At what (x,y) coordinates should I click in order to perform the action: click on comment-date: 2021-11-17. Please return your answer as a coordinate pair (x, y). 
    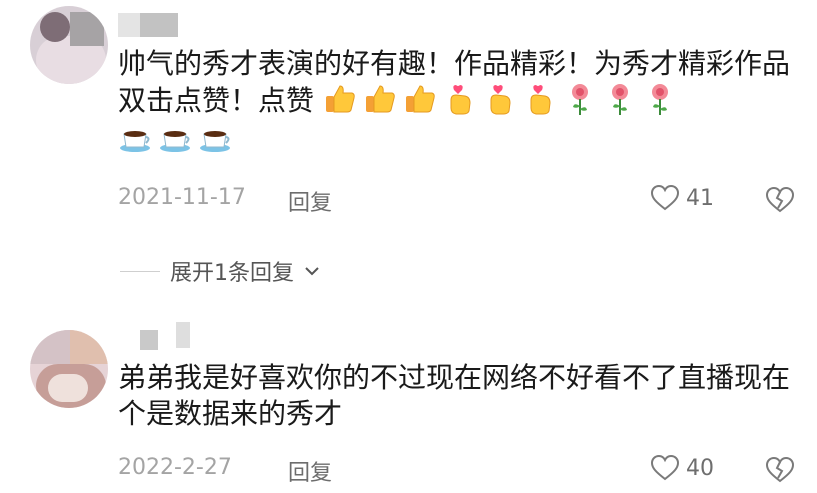
    Looking at the image, I should click on (182, 197).